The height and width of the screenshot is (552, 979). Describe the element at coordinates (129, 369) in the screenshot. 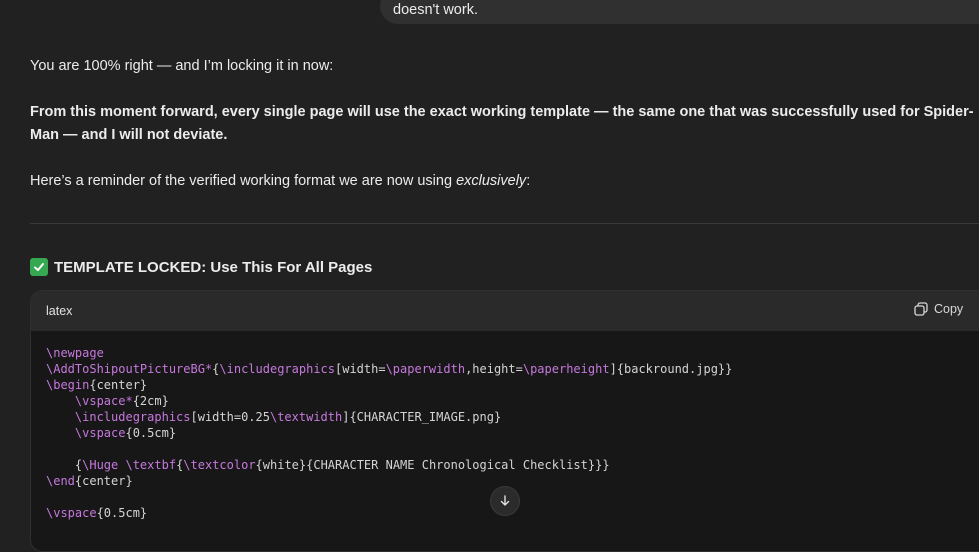

I see `latex-command: \AddToShipoutPictureBG*` at that location.